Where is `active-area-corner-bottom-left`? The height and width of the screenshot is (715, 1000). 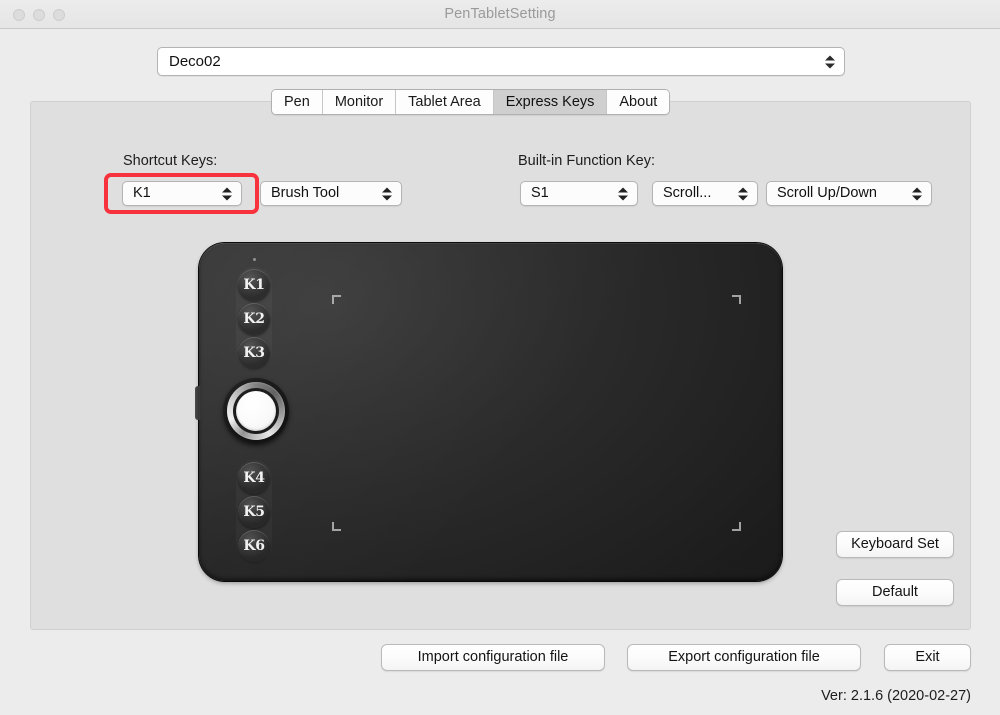 active-area-corner-bottom-left is located at coordinates (336, 526).